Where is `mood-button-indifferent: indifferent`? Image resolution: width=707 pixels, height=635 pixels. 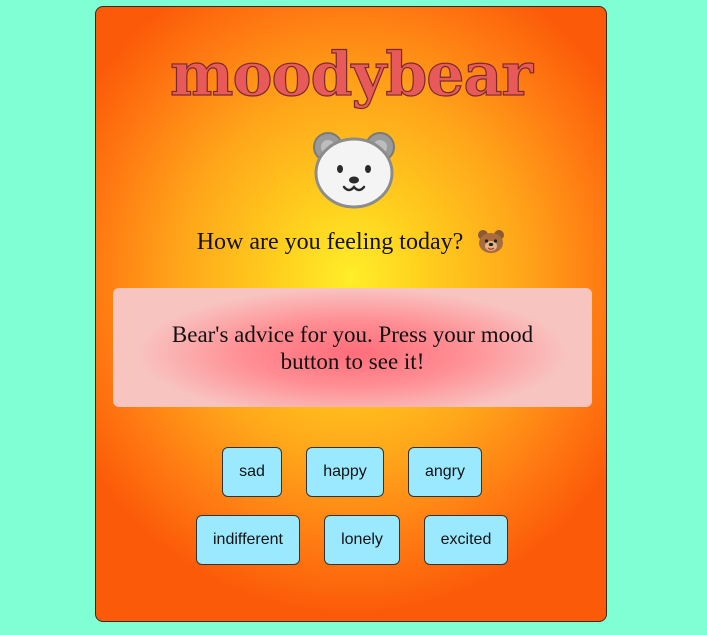 mood-button-indifferent: indifferent is located at coordinates (248, 540).